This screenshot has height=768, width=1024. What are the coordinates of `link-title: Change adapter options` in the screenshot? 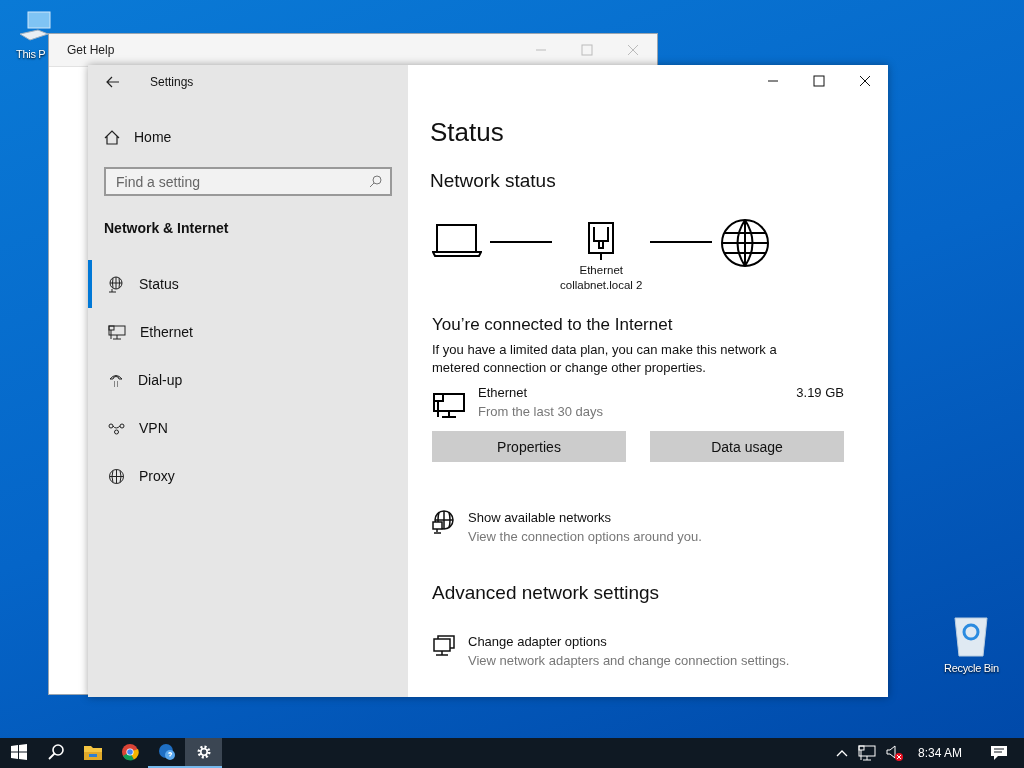 It's located at (656, 641).